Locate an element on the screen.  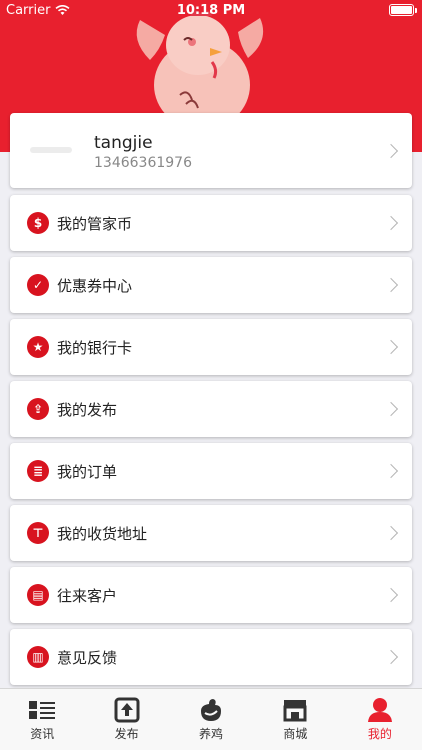
tab-bar: 资讯 发布 养鸡 商城 我的 is located at coordinates (211, 719).